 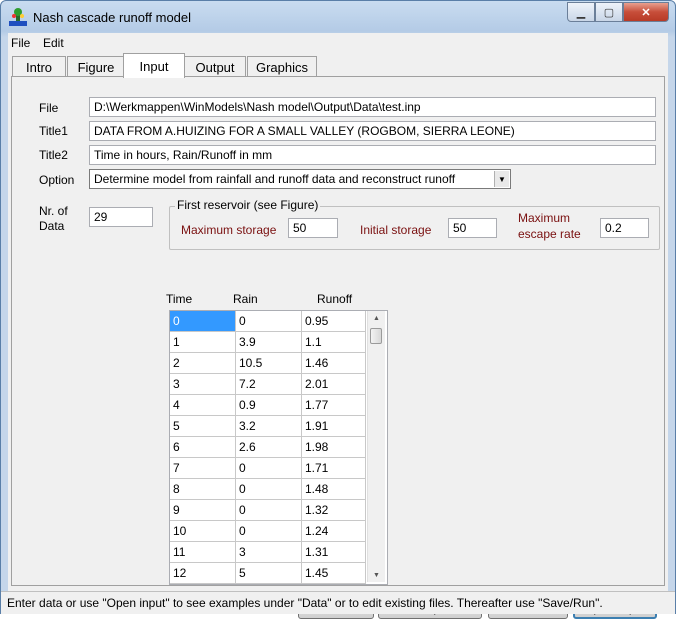 I want to click on cell-rain: 3, so click(x=269, y=552).